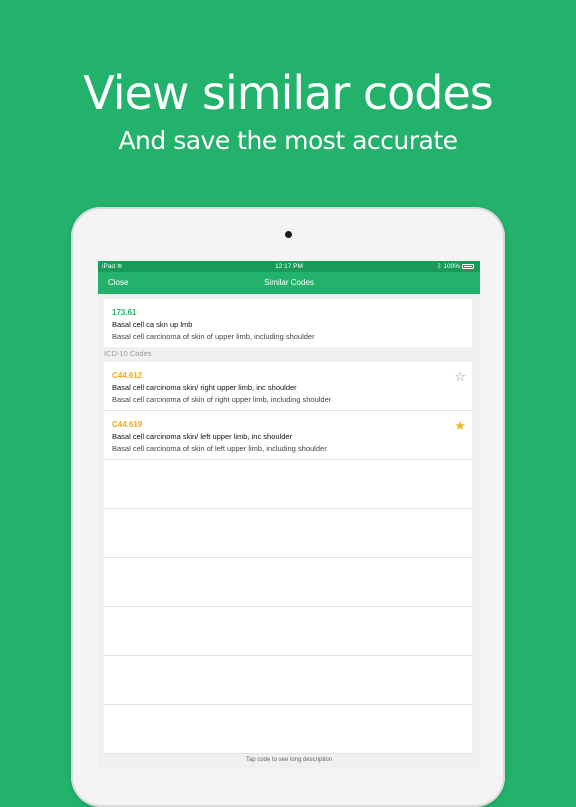 Image resolution: width=576 pixels, height=807 pixels. What do you see at coordinates (289, 760) in the screenshot?
I see `footer-hint: Tap code to see long description` at bounding box center [289, 760].